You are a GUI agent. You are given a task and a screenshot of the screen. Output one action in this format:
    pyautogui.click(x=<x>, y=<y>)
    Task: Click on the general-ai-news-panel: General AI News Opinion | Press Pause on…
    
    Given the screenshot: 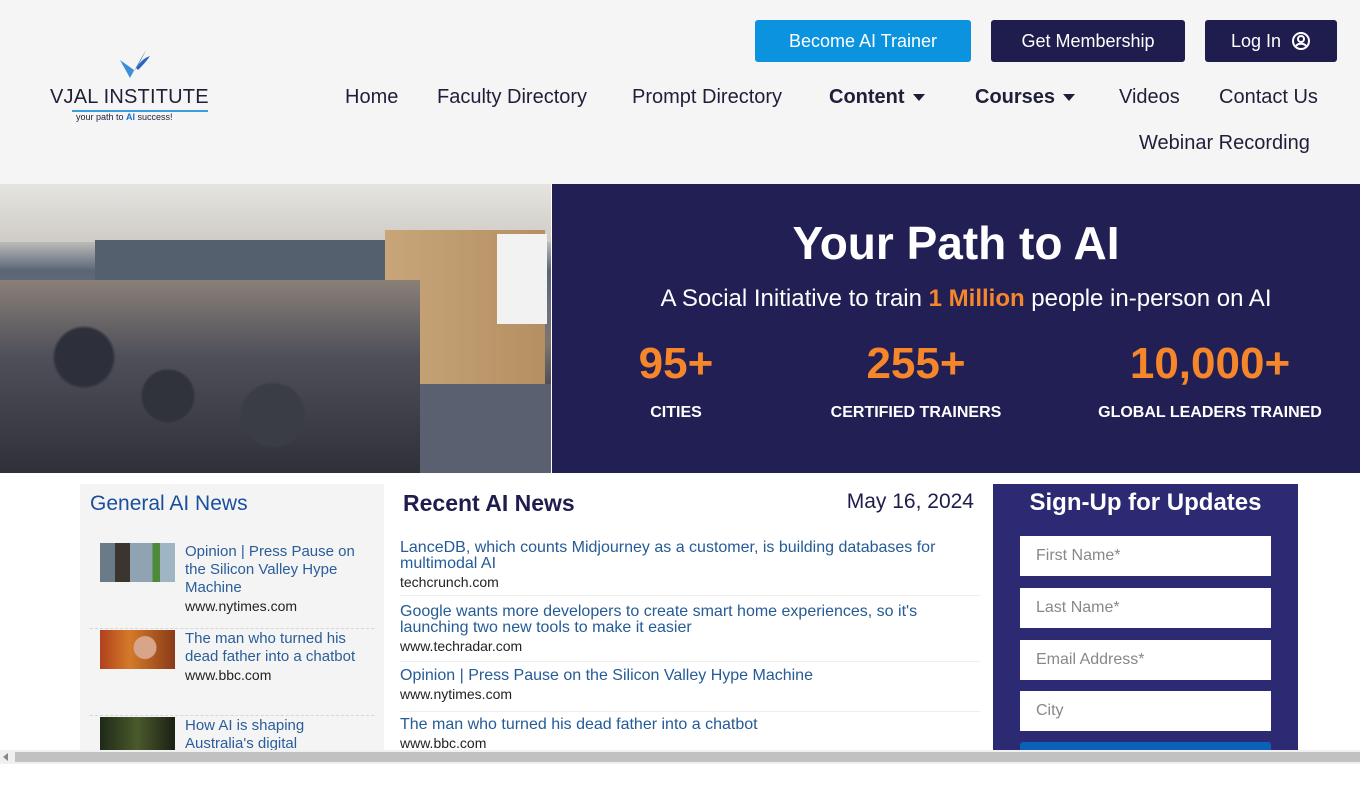 What is the action you would take?
    pyautogui.click(x=232, y=624)
    